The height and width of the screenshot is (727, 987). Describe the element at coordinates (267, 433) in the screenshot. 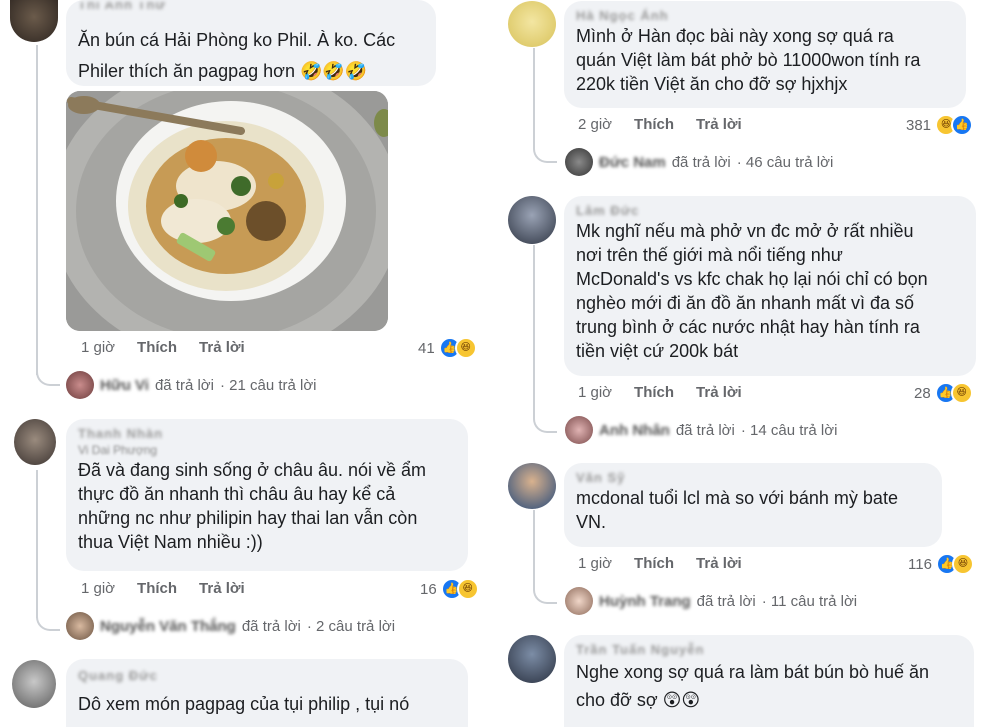

I see `comment-author: Thanh Nhàn` at that location.